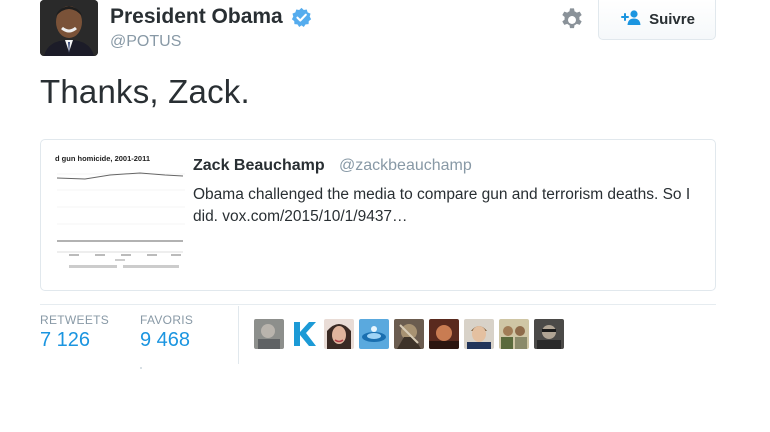 The width and height of the screenshot is (770, 432). What do you see at coordinates (259, 166) in the screenshot?
I see `quoted-author-name: Zack Beauchamp` at bounding box center [259, 166].